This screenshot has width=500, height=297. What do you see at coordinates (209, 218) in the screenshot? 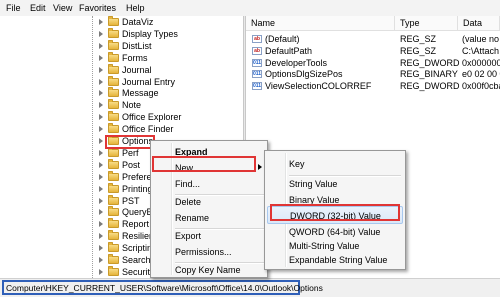
I see `menu-item-rename: Rename` at bounding box center [209, 218].